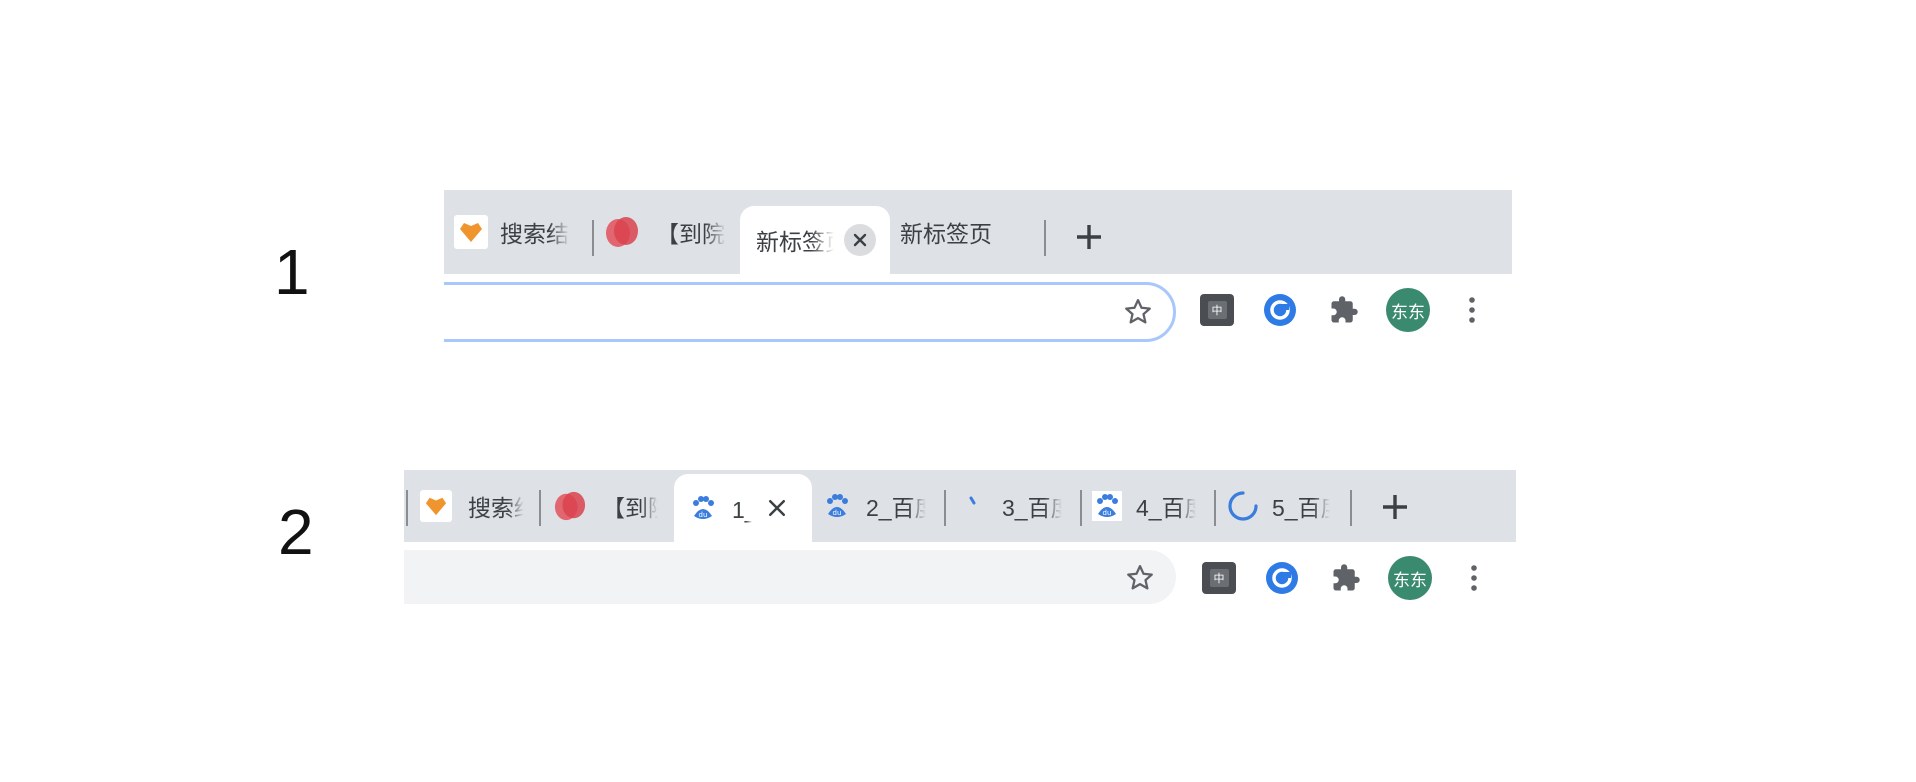  I want to click on tab-title: 5_百度, so click(1301, 508).